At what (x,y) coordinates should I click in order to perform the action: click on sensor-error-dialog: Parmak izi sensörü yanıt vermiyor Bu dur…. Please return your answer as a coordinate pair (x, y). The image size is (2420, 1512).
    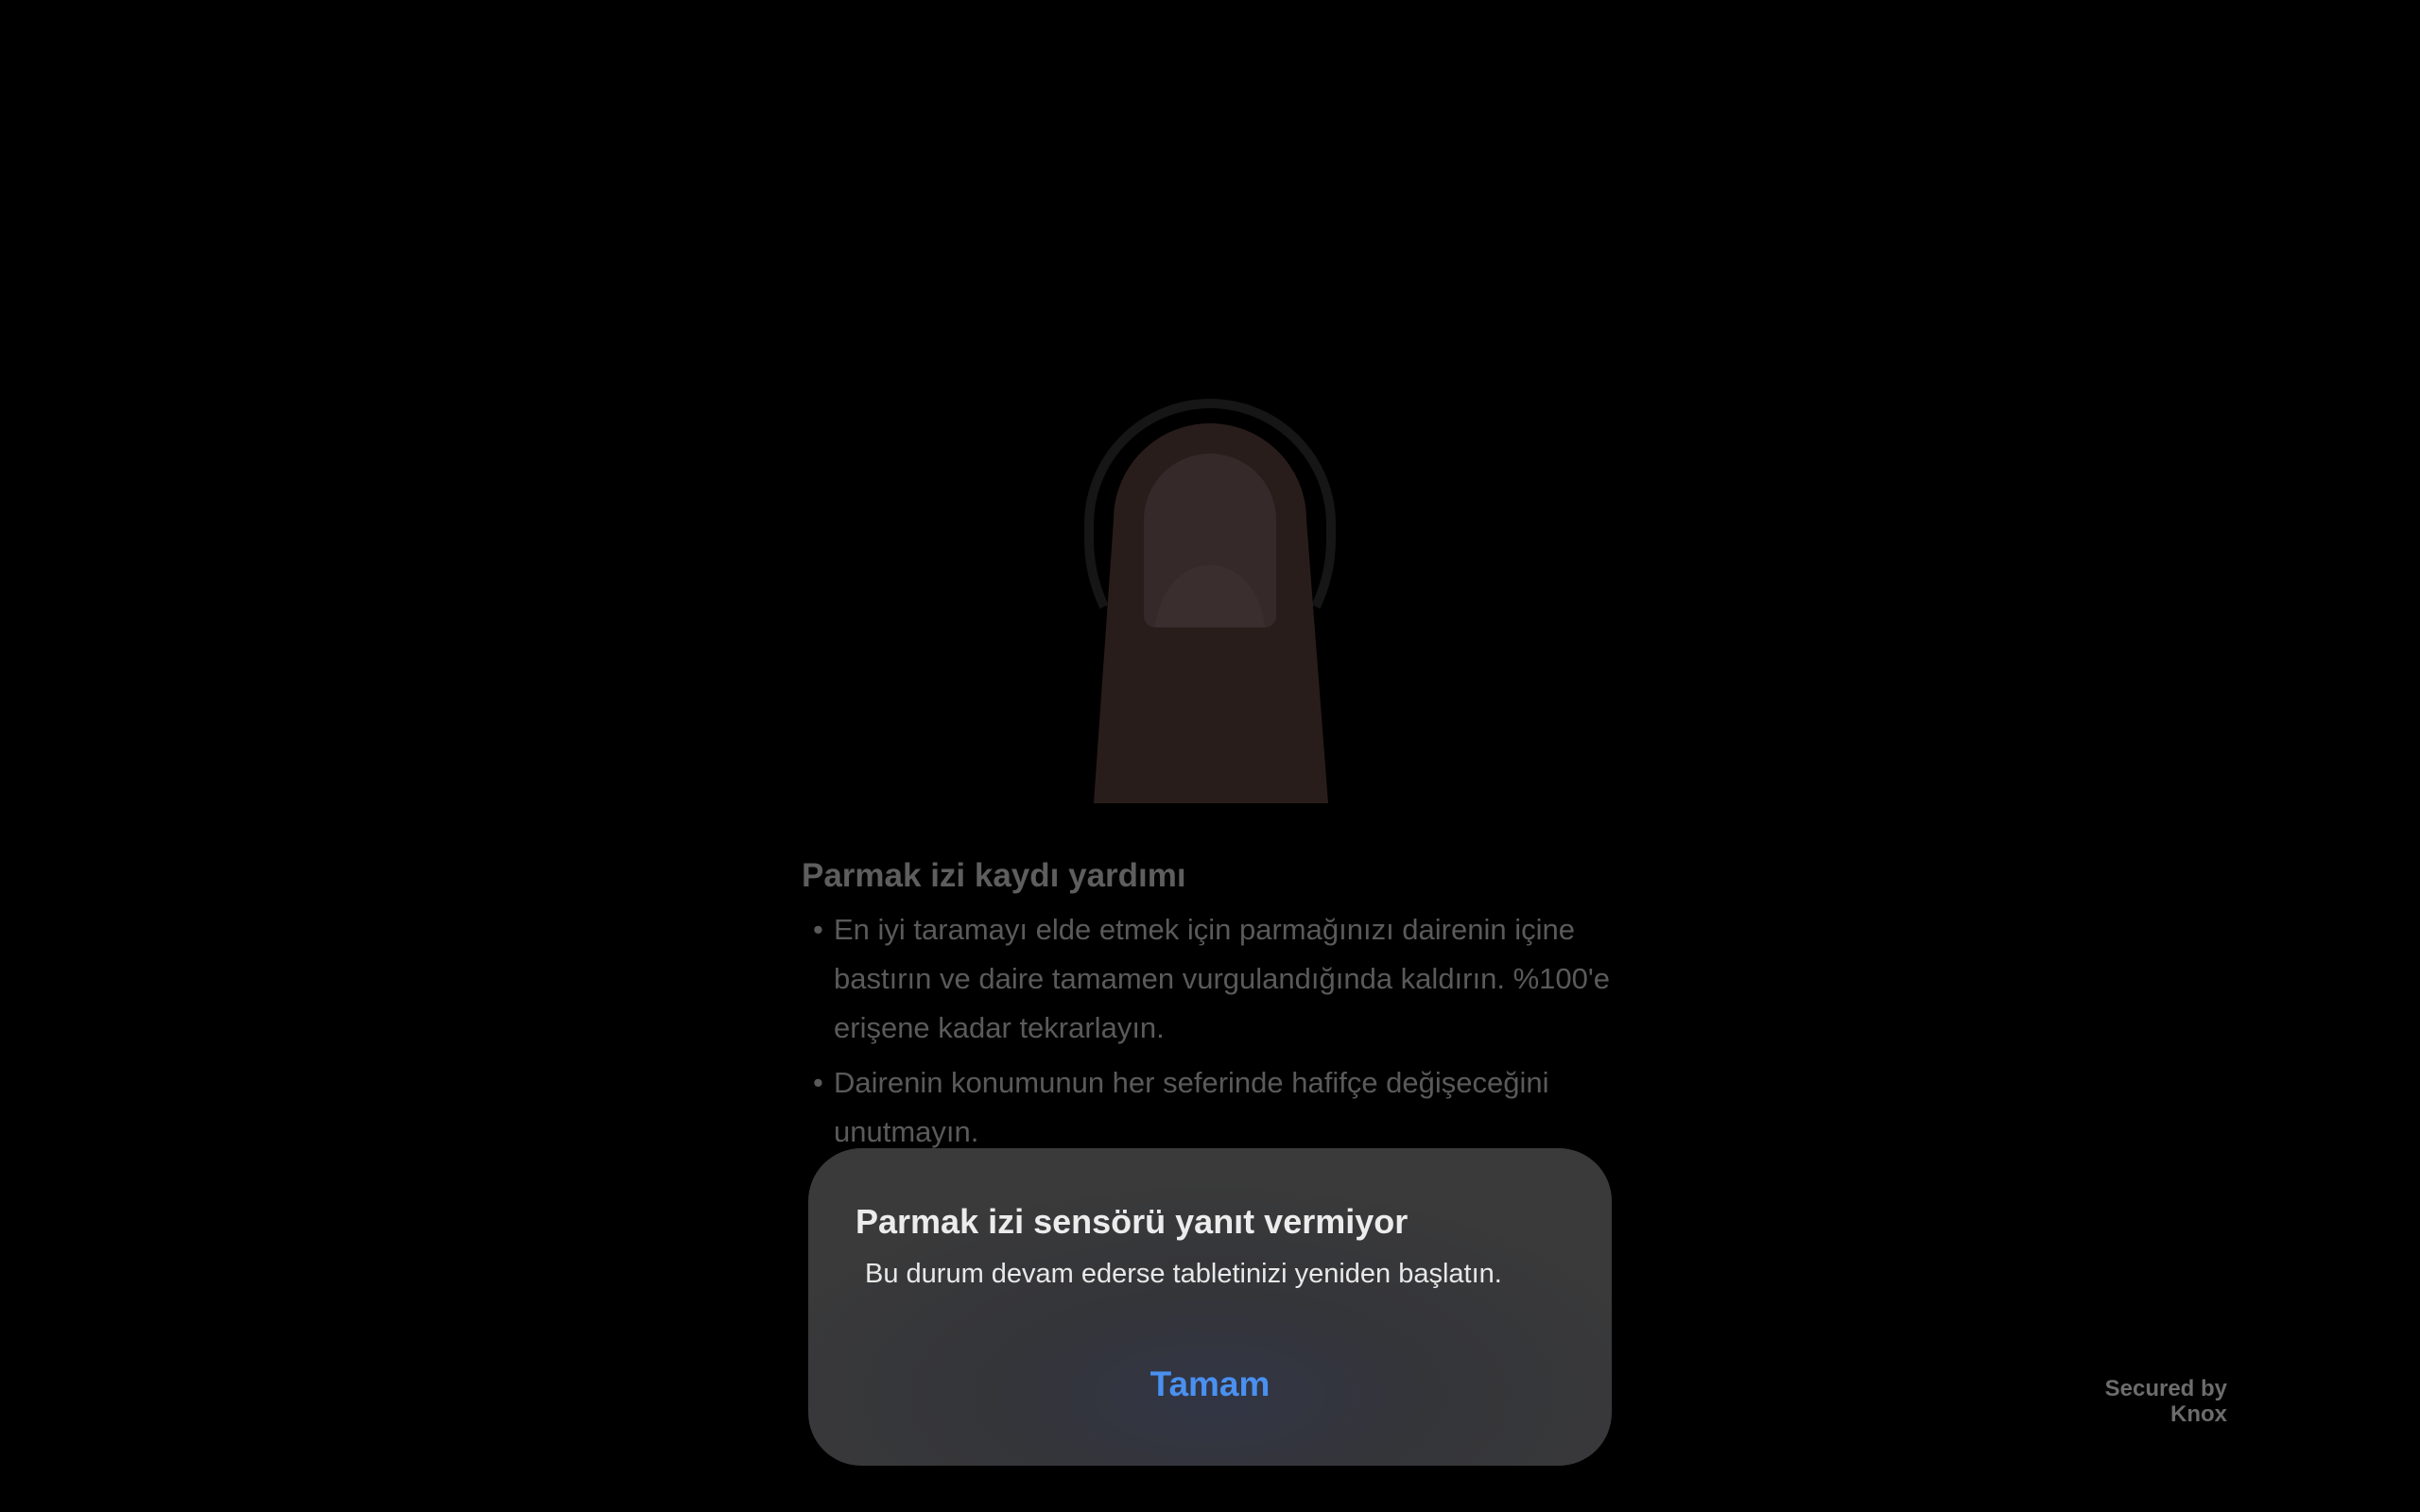
    Looking at the image, I should click on (1210, 1307).